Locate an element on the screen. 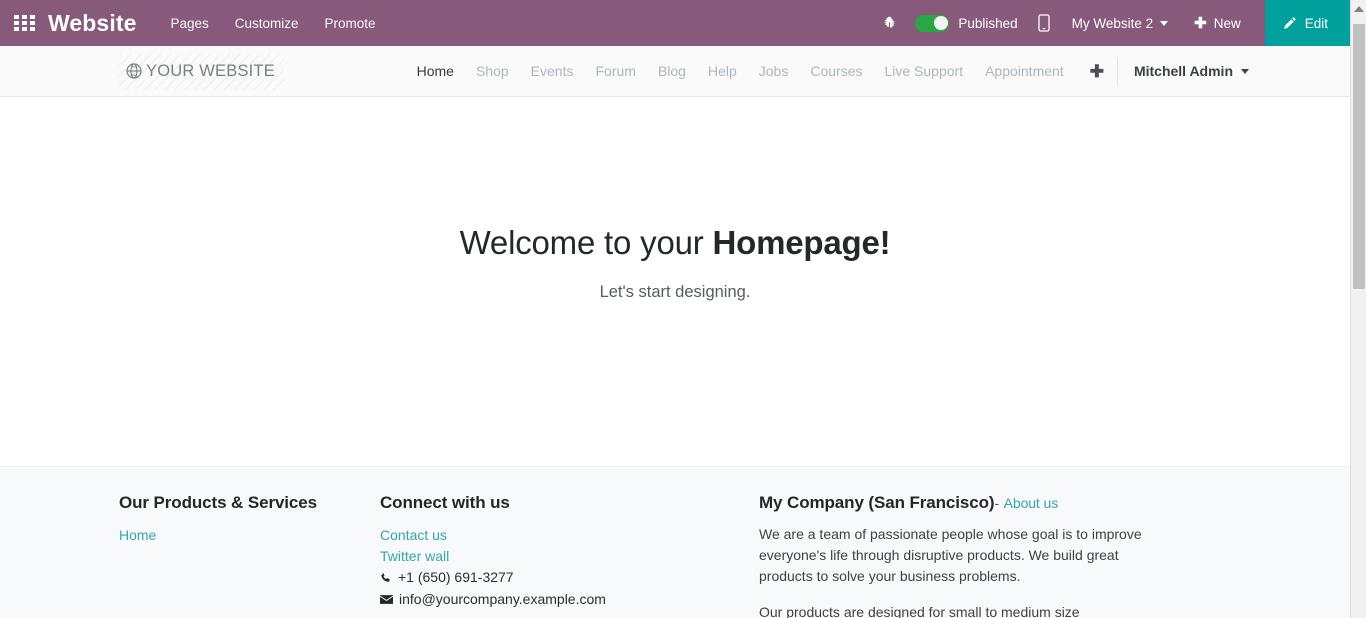 The height and width of the screenshot is (618, 1366). footer-column-products: Our Products & Services Home is located at coordinates (190, 555).